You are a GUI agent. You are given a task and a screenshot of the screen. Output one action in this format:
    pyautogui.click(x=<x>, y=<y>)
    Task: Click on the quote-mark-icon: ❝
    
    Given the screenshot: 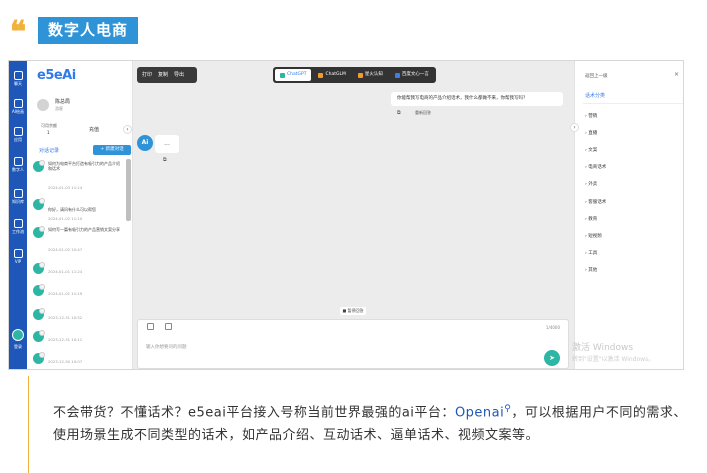 What is the action you would take?
    pyautogui.click(x=18, y=32)
    